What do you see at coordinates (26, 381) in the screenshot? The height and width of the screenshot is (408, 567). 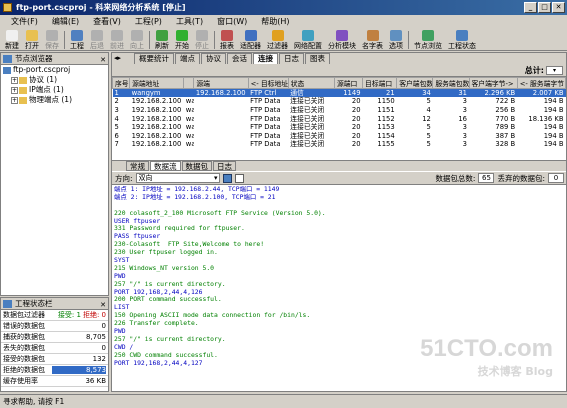 I see `status-label: 缓存使用率` at bounding box center [26, 381].